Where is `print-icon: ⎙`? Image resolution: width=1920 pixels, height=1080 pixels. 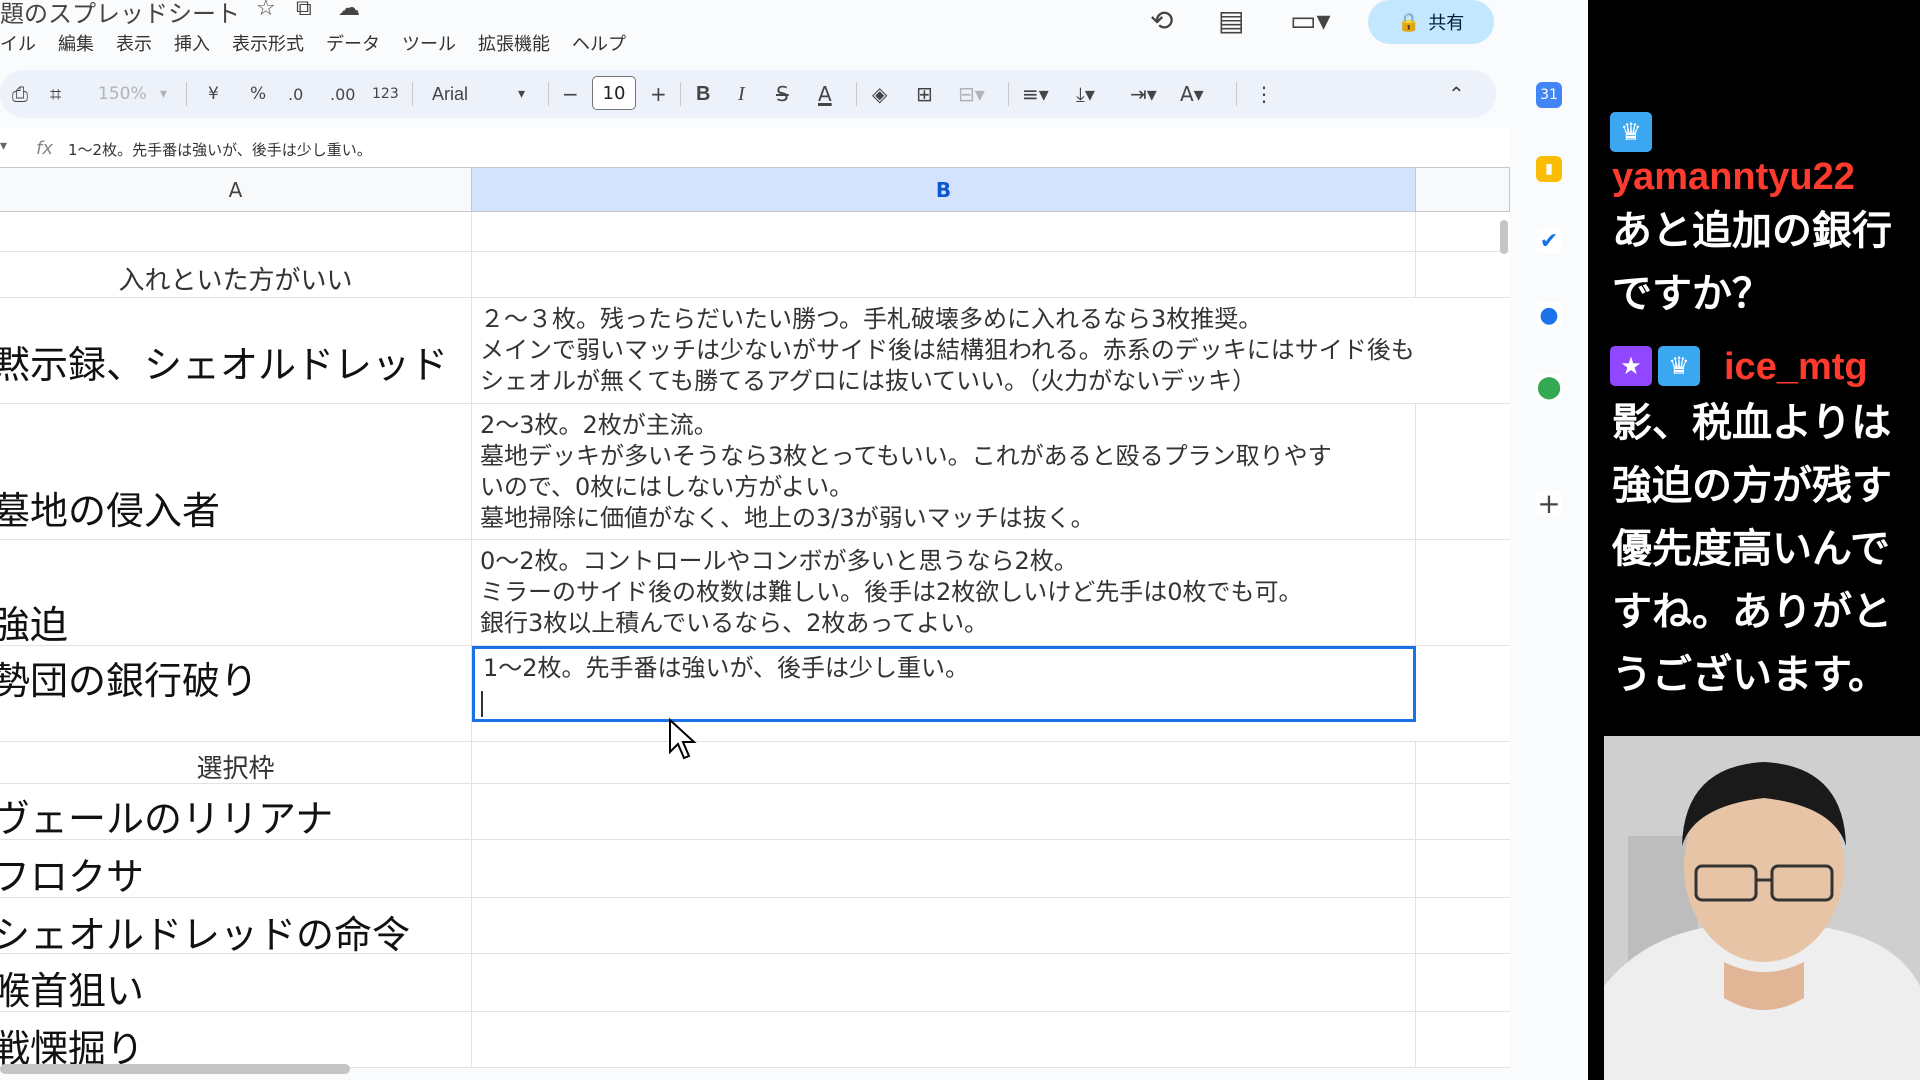
print-icon: ⎙ is located at coordinates (20, 94).